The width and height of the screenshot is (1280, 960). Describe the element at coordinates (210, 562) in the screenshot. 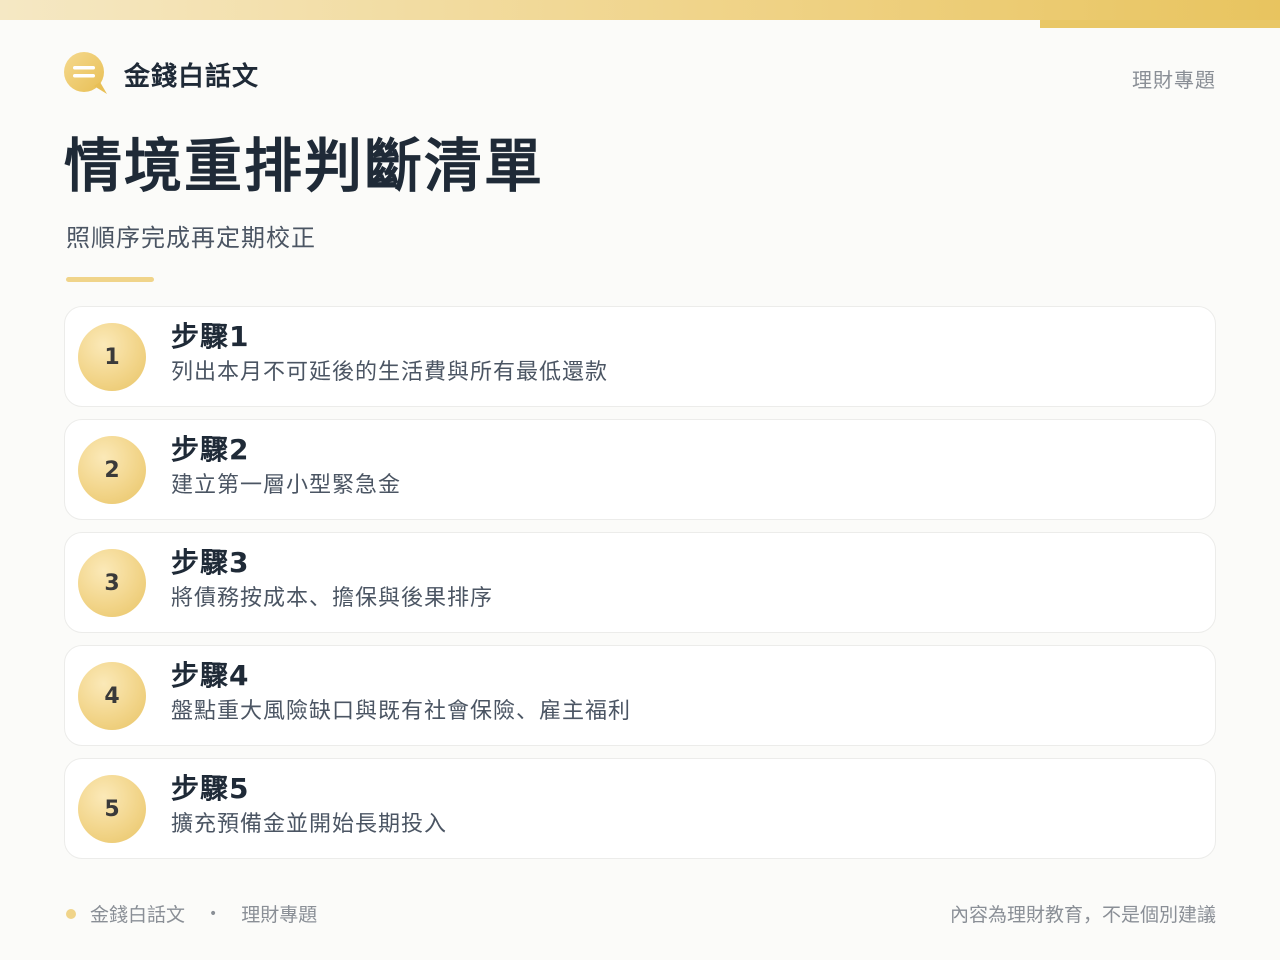

I see `step-title: 步驟3` at that location.